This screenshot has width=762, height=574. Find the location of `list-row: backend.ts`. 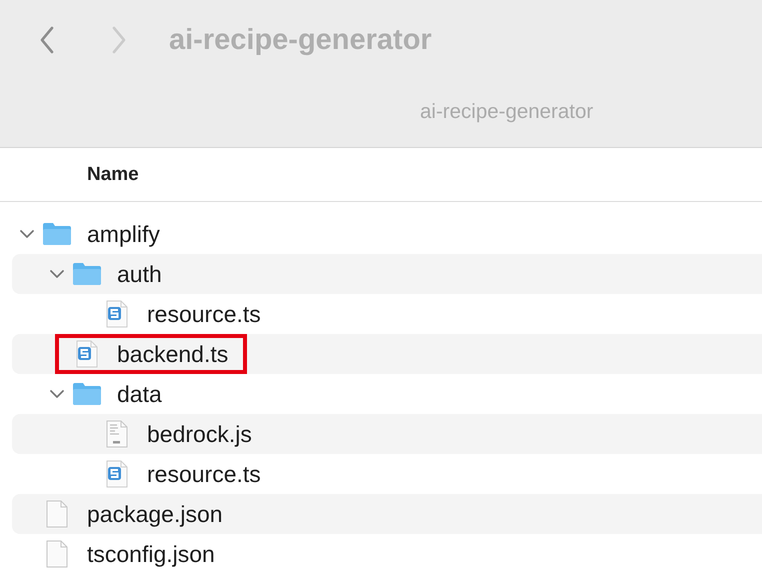

list-row: backend.ts is located at coordinates (387, 354).